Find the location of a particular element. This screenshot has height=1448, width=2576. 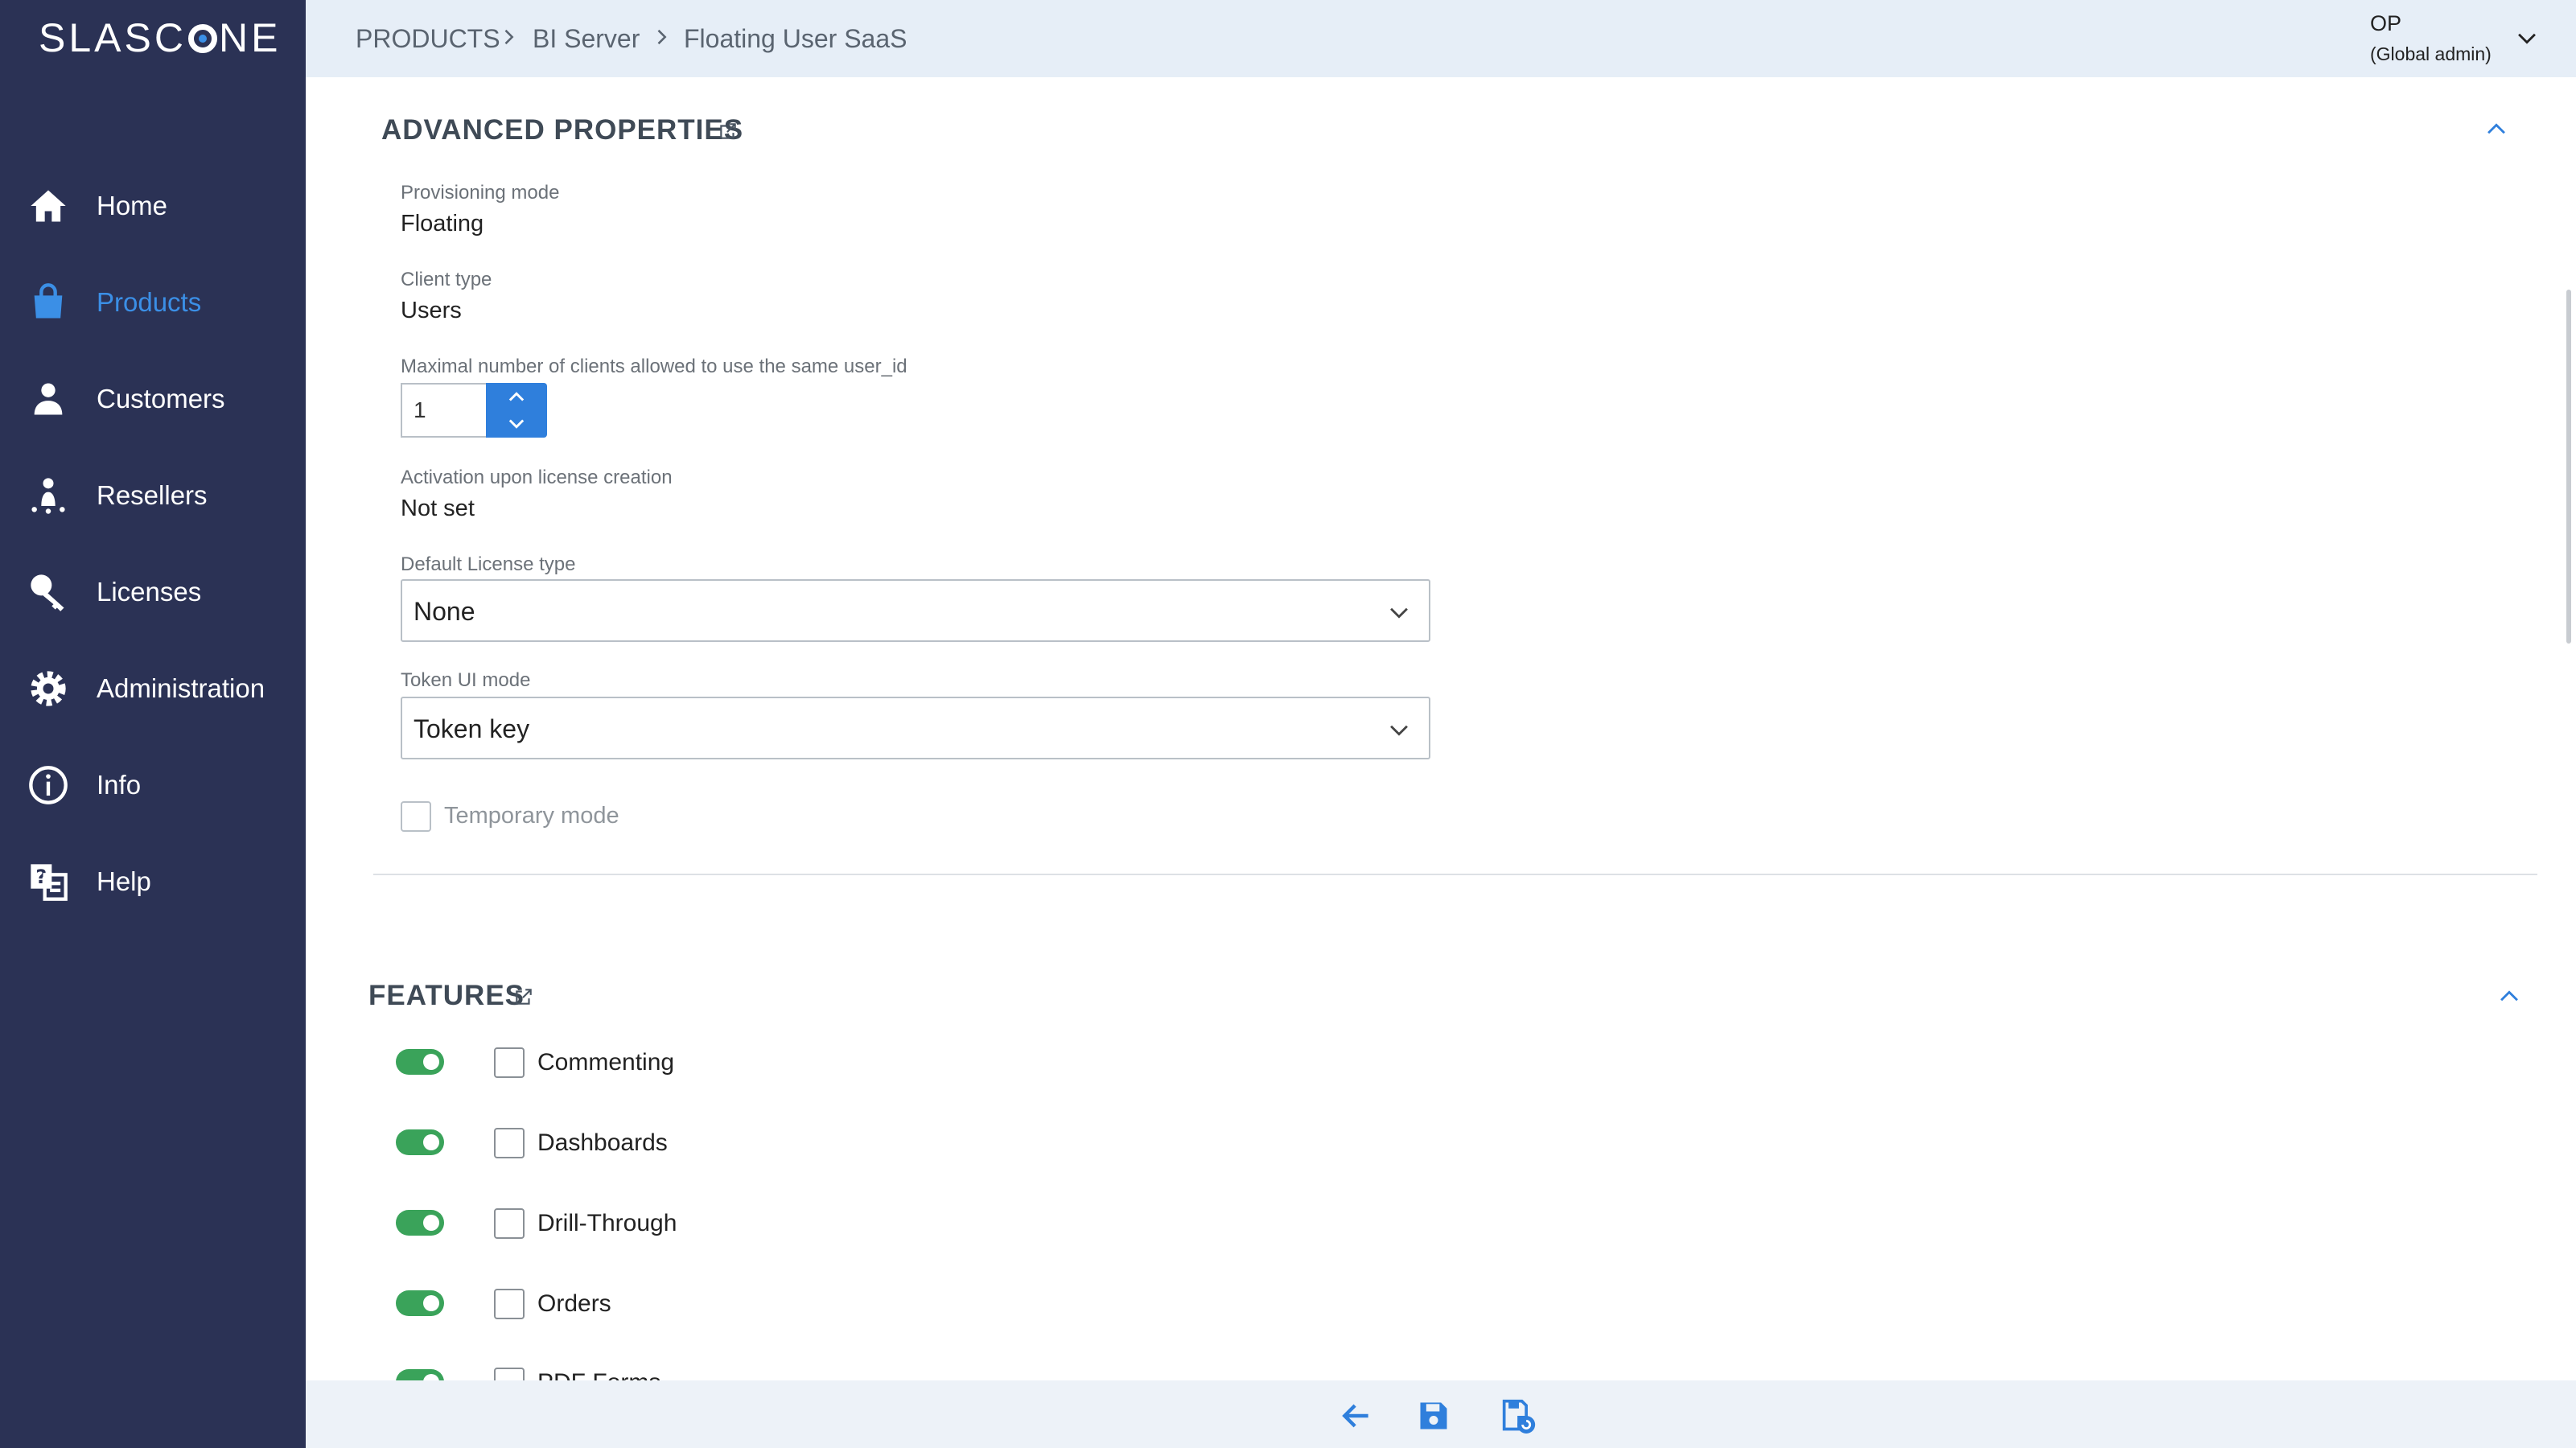

sidebar-item-administration: Administration is located at coordinates (153, 688).